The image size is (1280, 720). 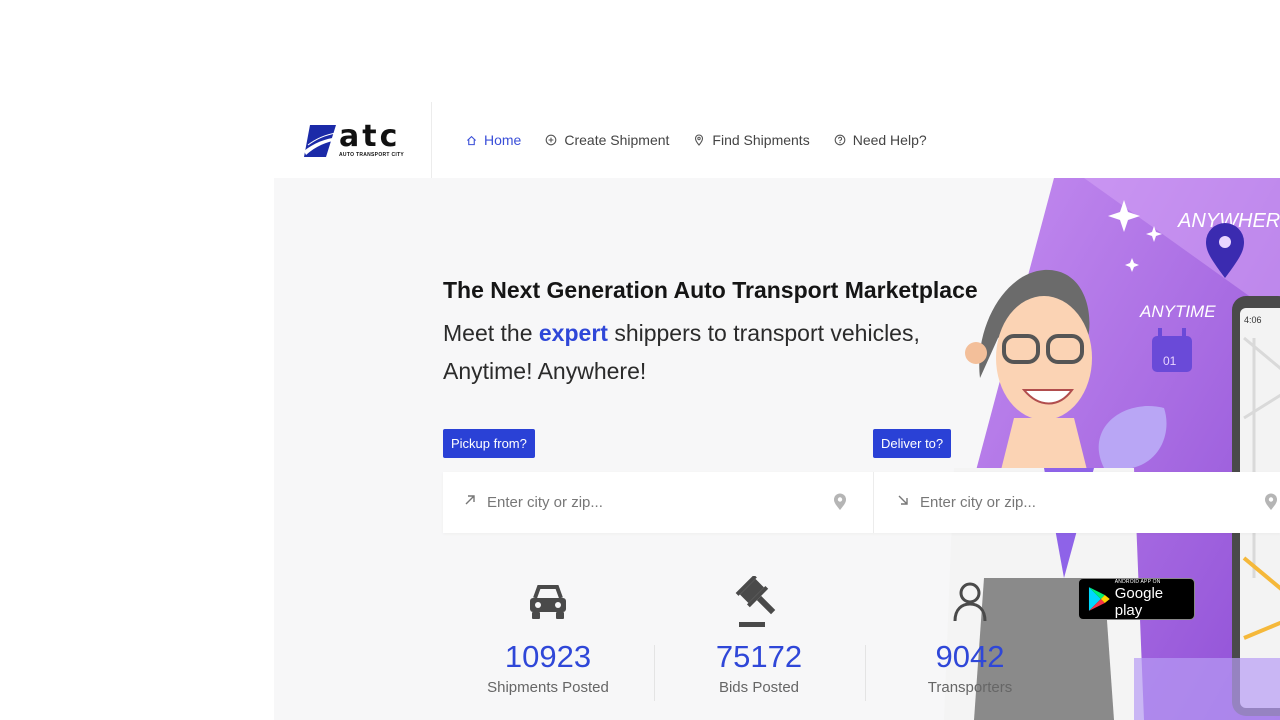 I want to click on nav-find-shipments-label: Find Shipments, so click(x=761, y=140).